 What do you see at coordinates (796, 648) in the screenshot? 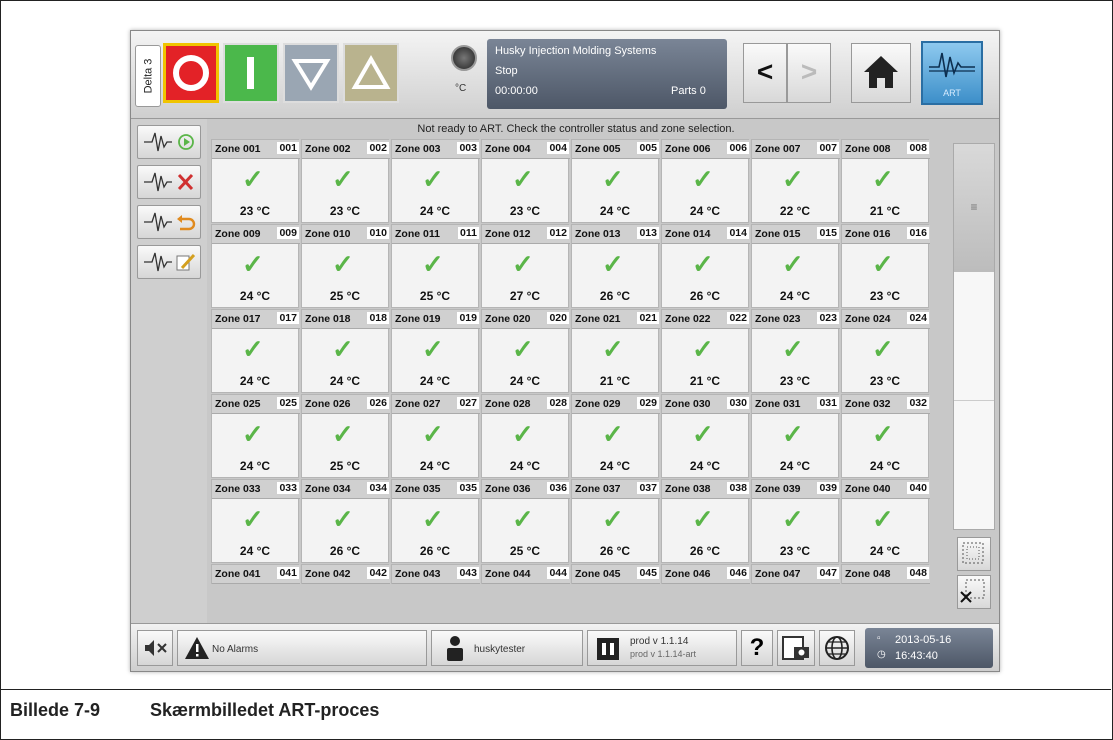
I see `screenshot-button` at bounding box center [796, 648].